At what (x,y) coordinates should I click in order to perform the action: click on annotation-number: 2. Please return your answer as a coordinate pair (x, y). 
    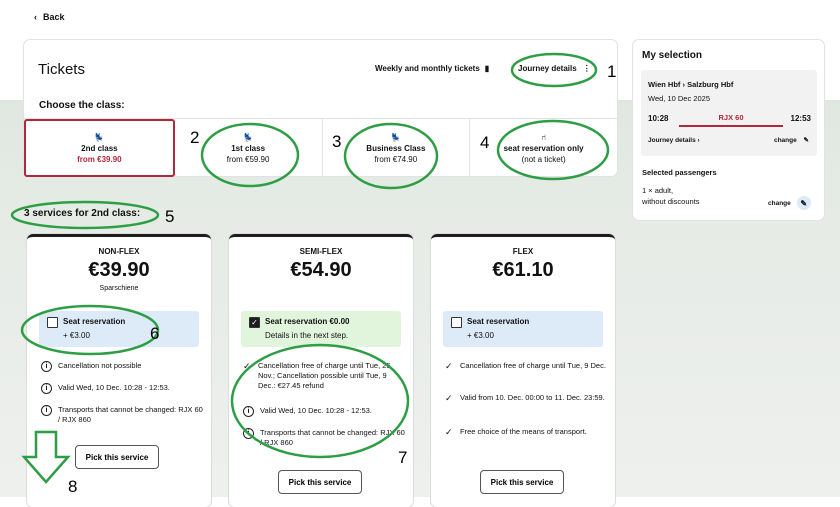
    Looking at the image, I should click on (194, 137).